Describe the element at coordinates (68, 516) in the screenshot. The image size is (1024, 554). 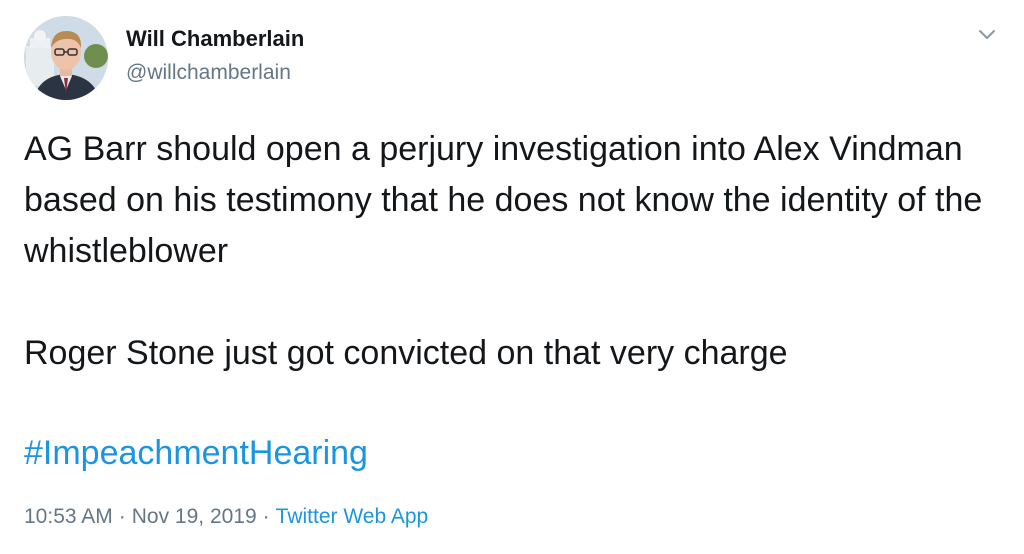
I see `tweet-time: 10:53 AM` at that location.